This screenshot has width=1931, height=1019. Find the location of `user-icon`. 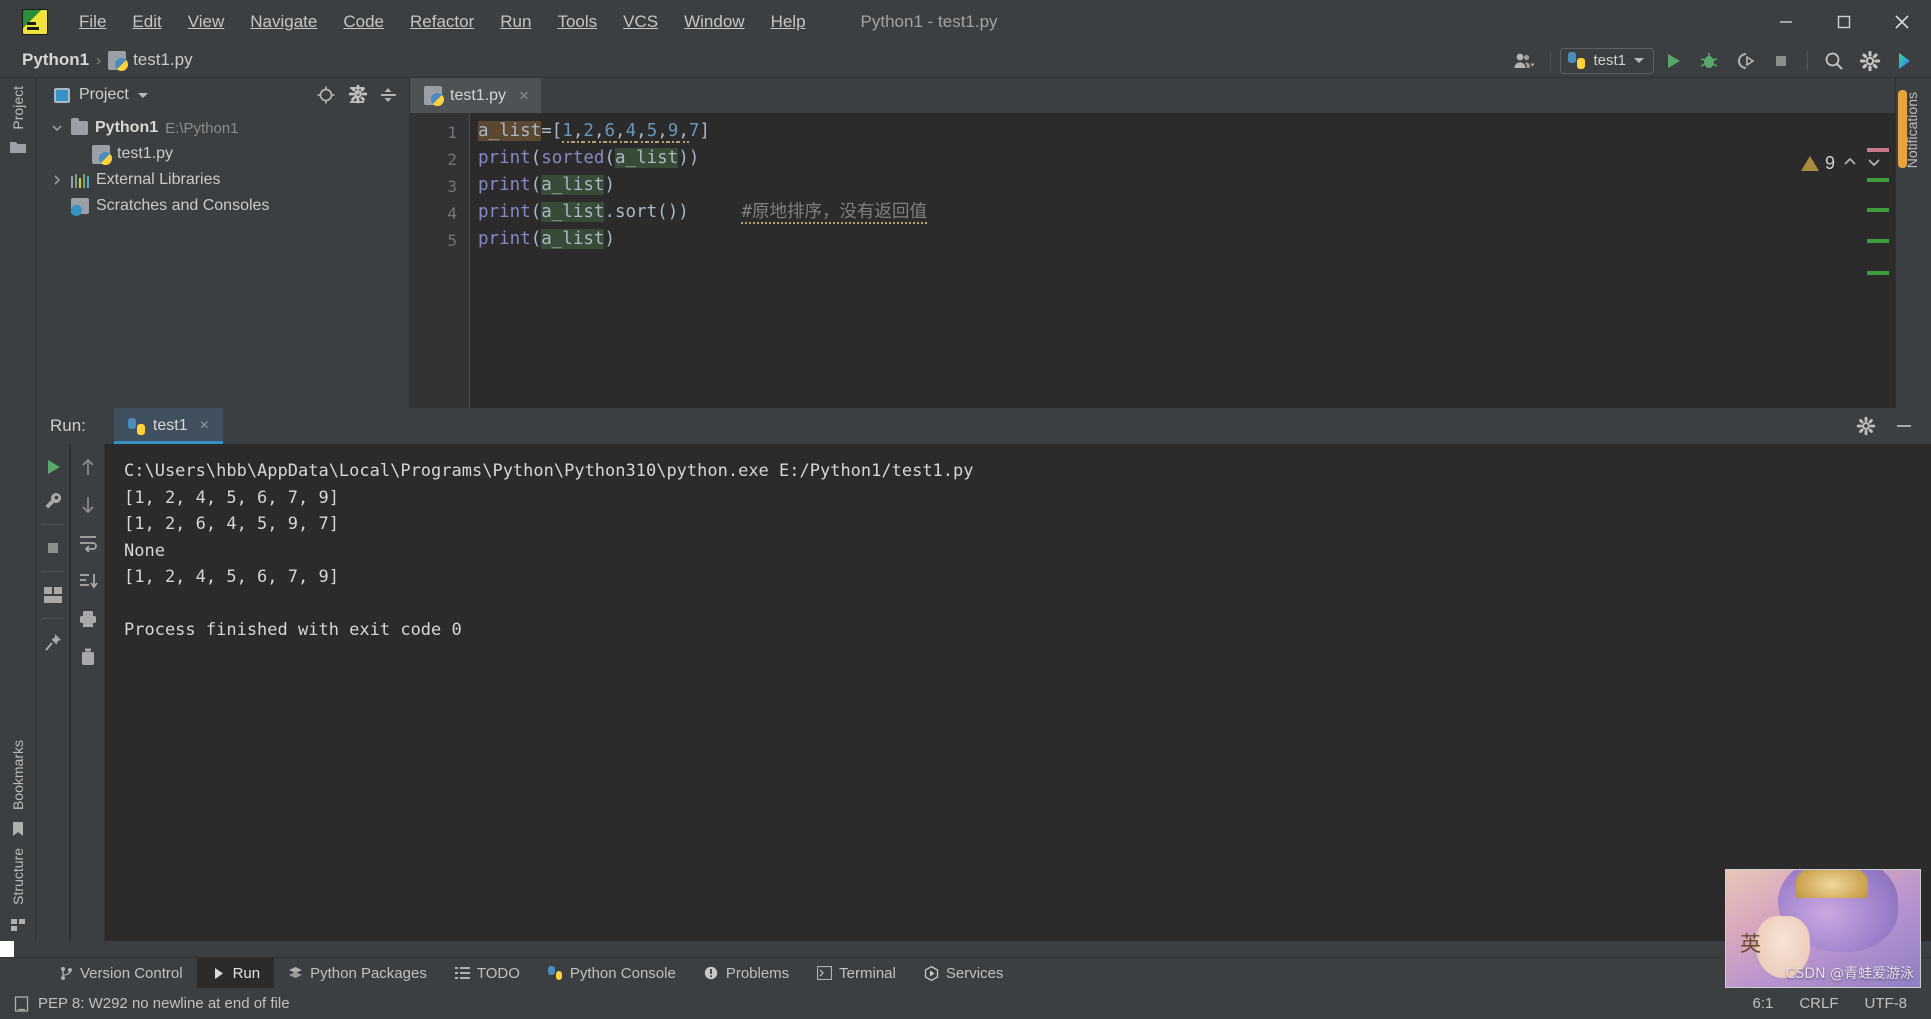

user-icon is located at coordinates (1524, 61).